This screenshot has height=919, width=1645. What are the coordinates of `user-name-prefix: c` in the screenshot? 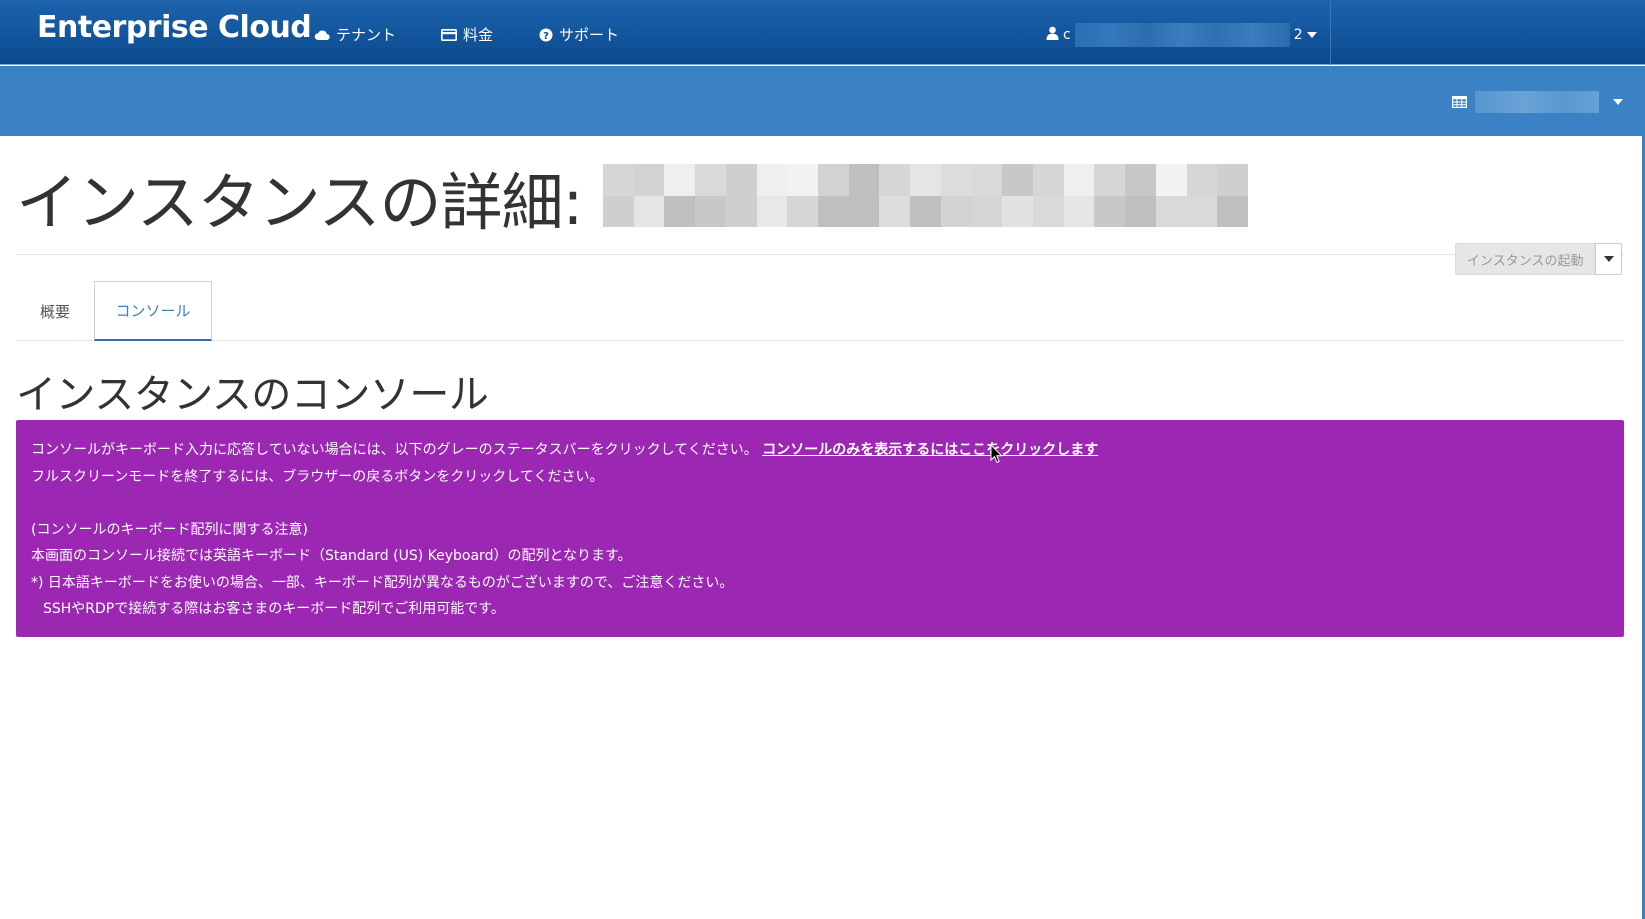 It's located at (1067, 35).